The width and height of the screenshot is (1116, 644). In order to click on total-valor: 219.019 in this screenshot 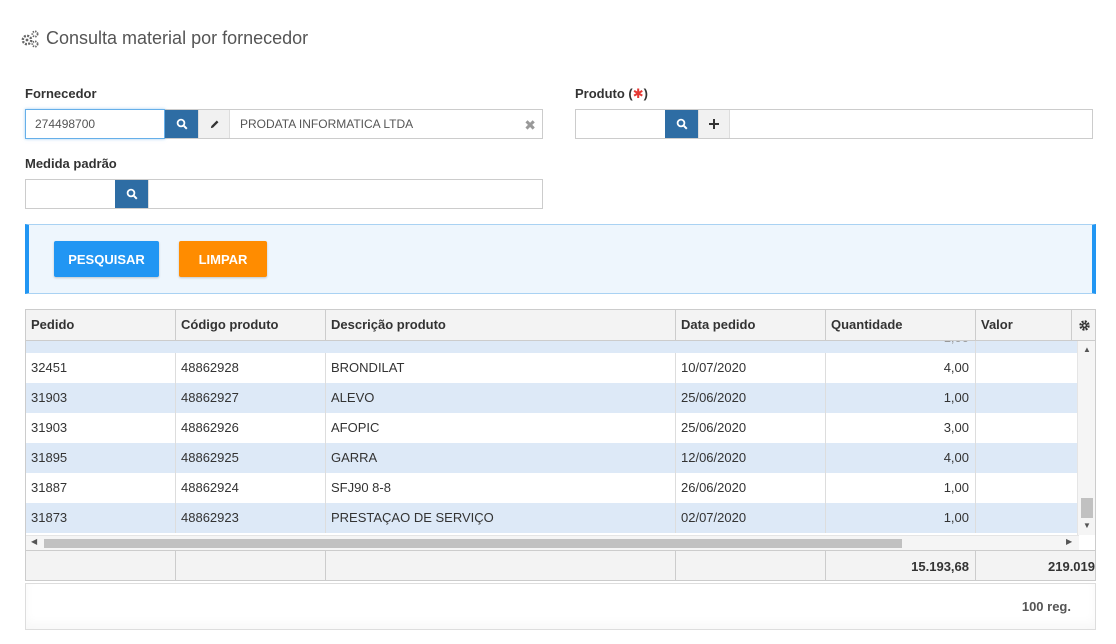, I will do `click(1071, 566)`.